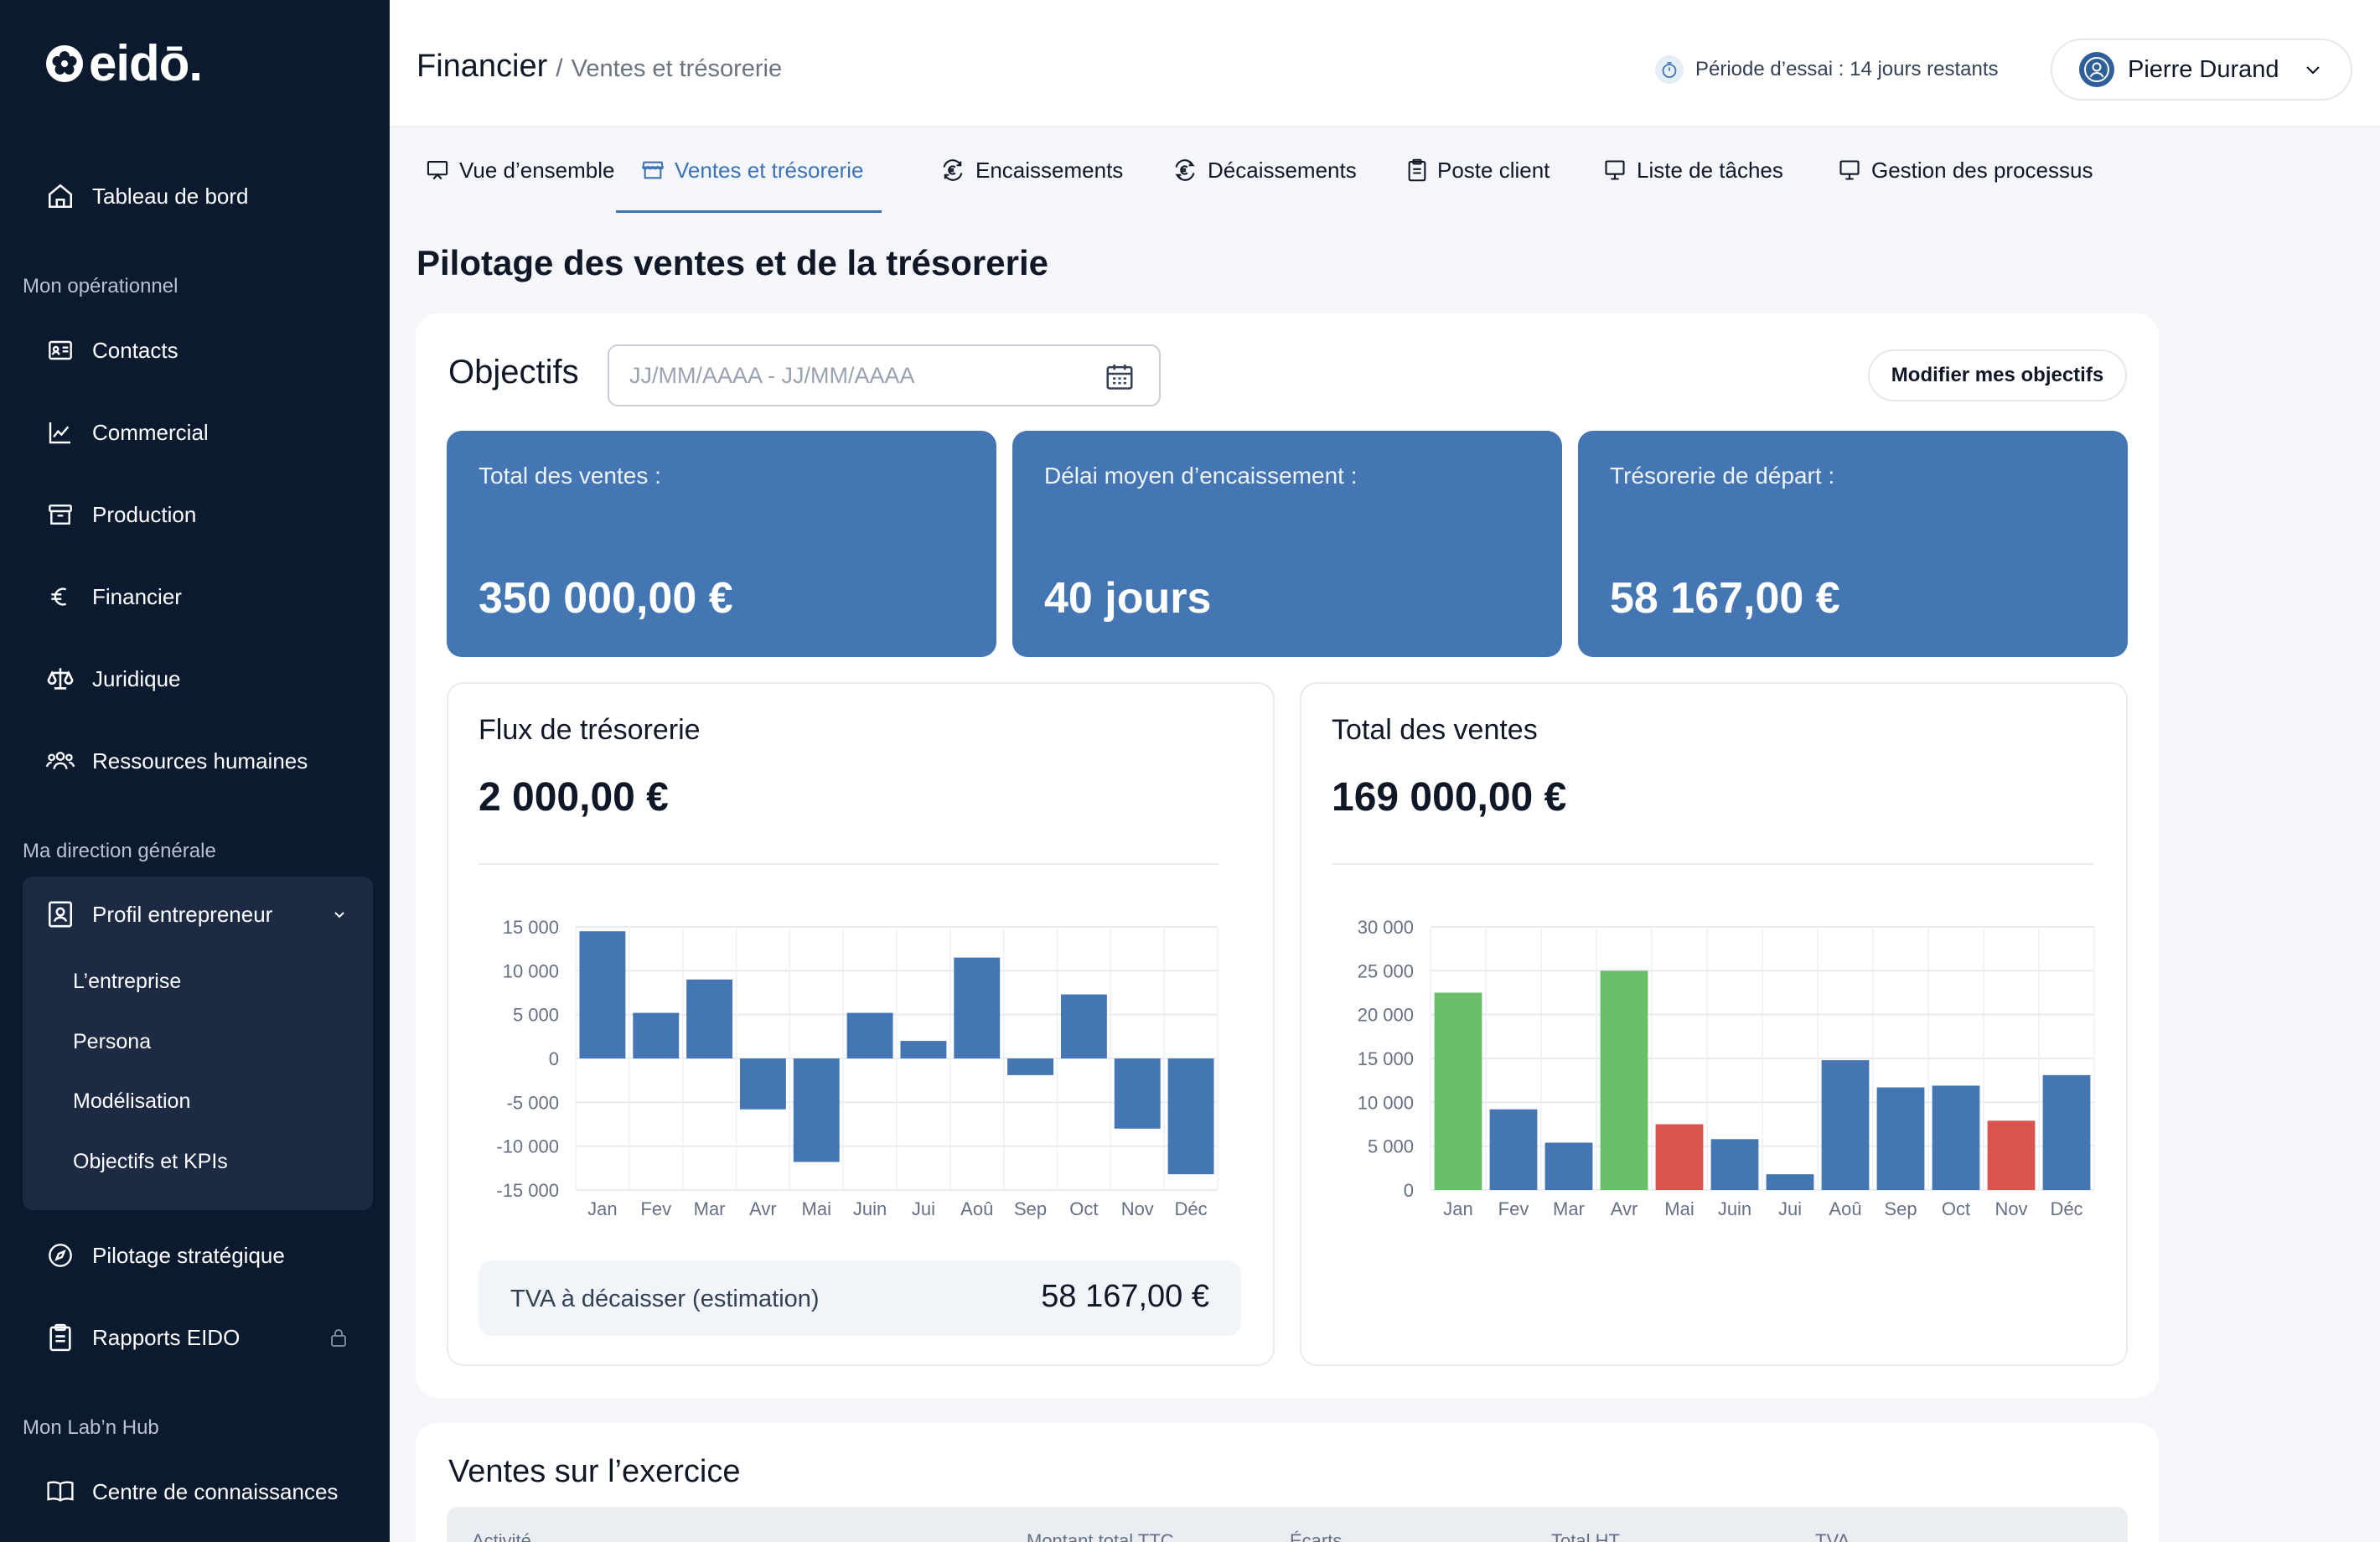 The height and width of the screenshot is (1542, 2380). I want to click on brand-logo: eidō., so click(124, 63).